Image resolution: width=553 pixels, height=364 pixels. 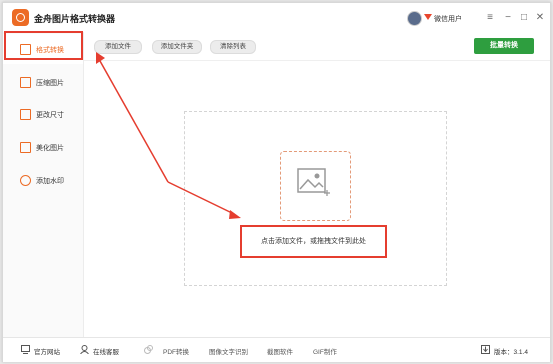 I want to click on sidebar-item-watermark: 添加水印, so click(x=43, y=180).